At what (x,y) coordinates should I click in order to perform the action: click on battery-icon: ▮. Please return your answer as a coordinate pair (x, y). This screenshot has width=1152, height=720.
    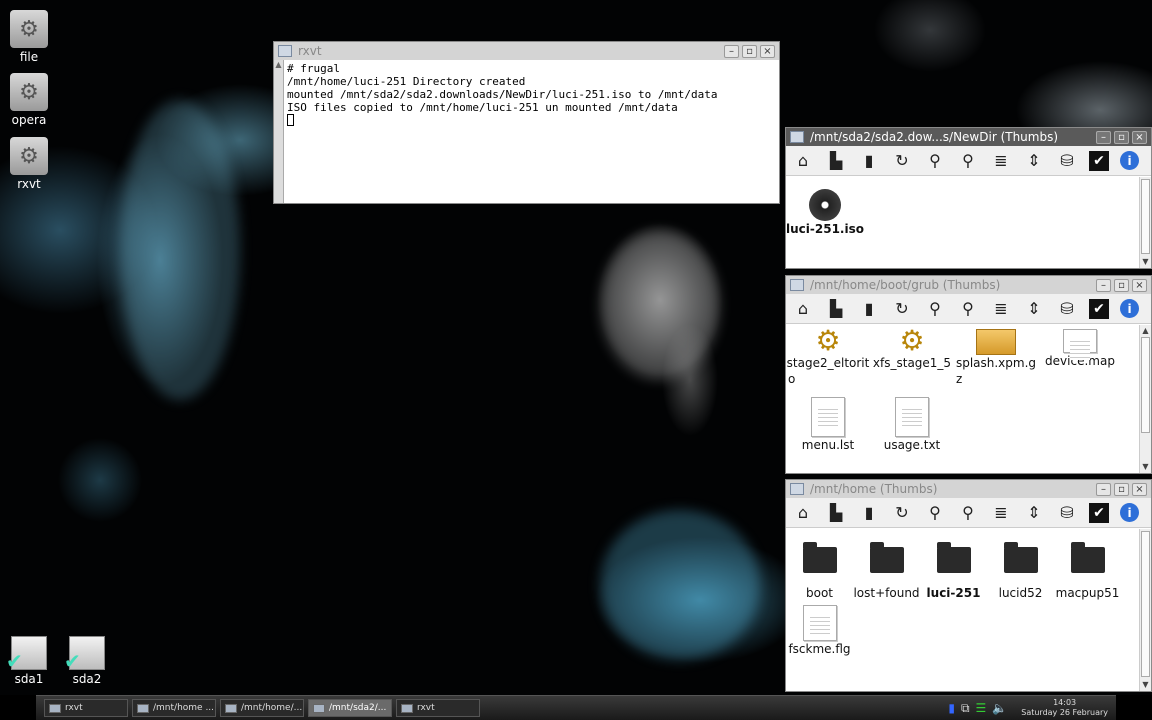
    Looking at the image, I should click on (951, 708).